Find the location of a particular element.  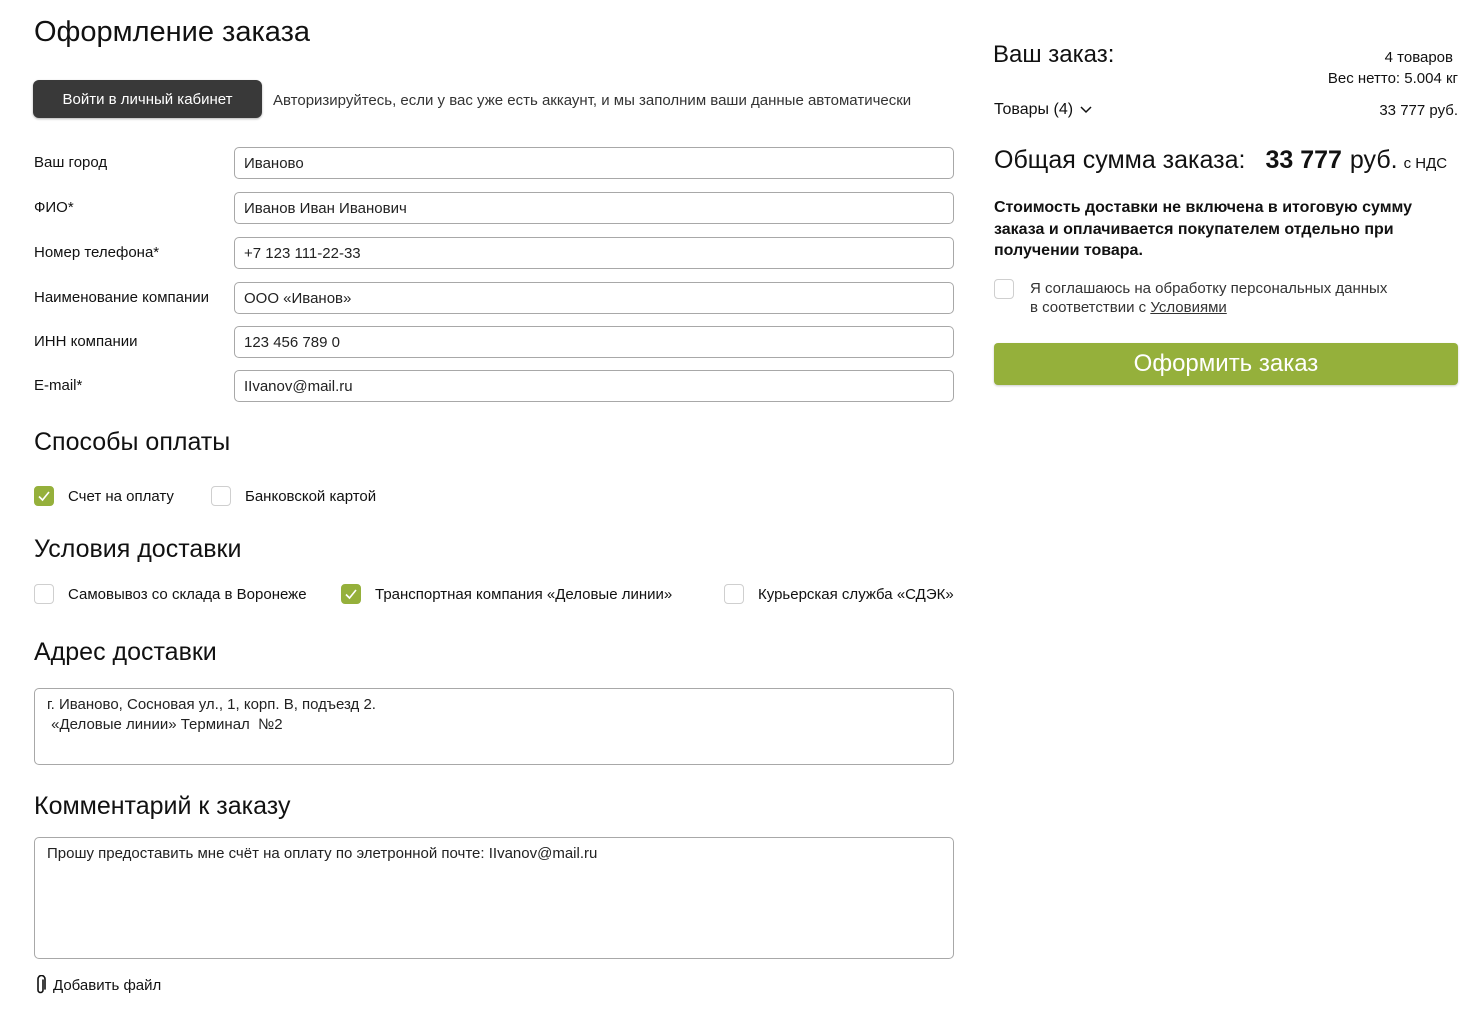

name-label: ФИО* is located at coordinates (54, 207).